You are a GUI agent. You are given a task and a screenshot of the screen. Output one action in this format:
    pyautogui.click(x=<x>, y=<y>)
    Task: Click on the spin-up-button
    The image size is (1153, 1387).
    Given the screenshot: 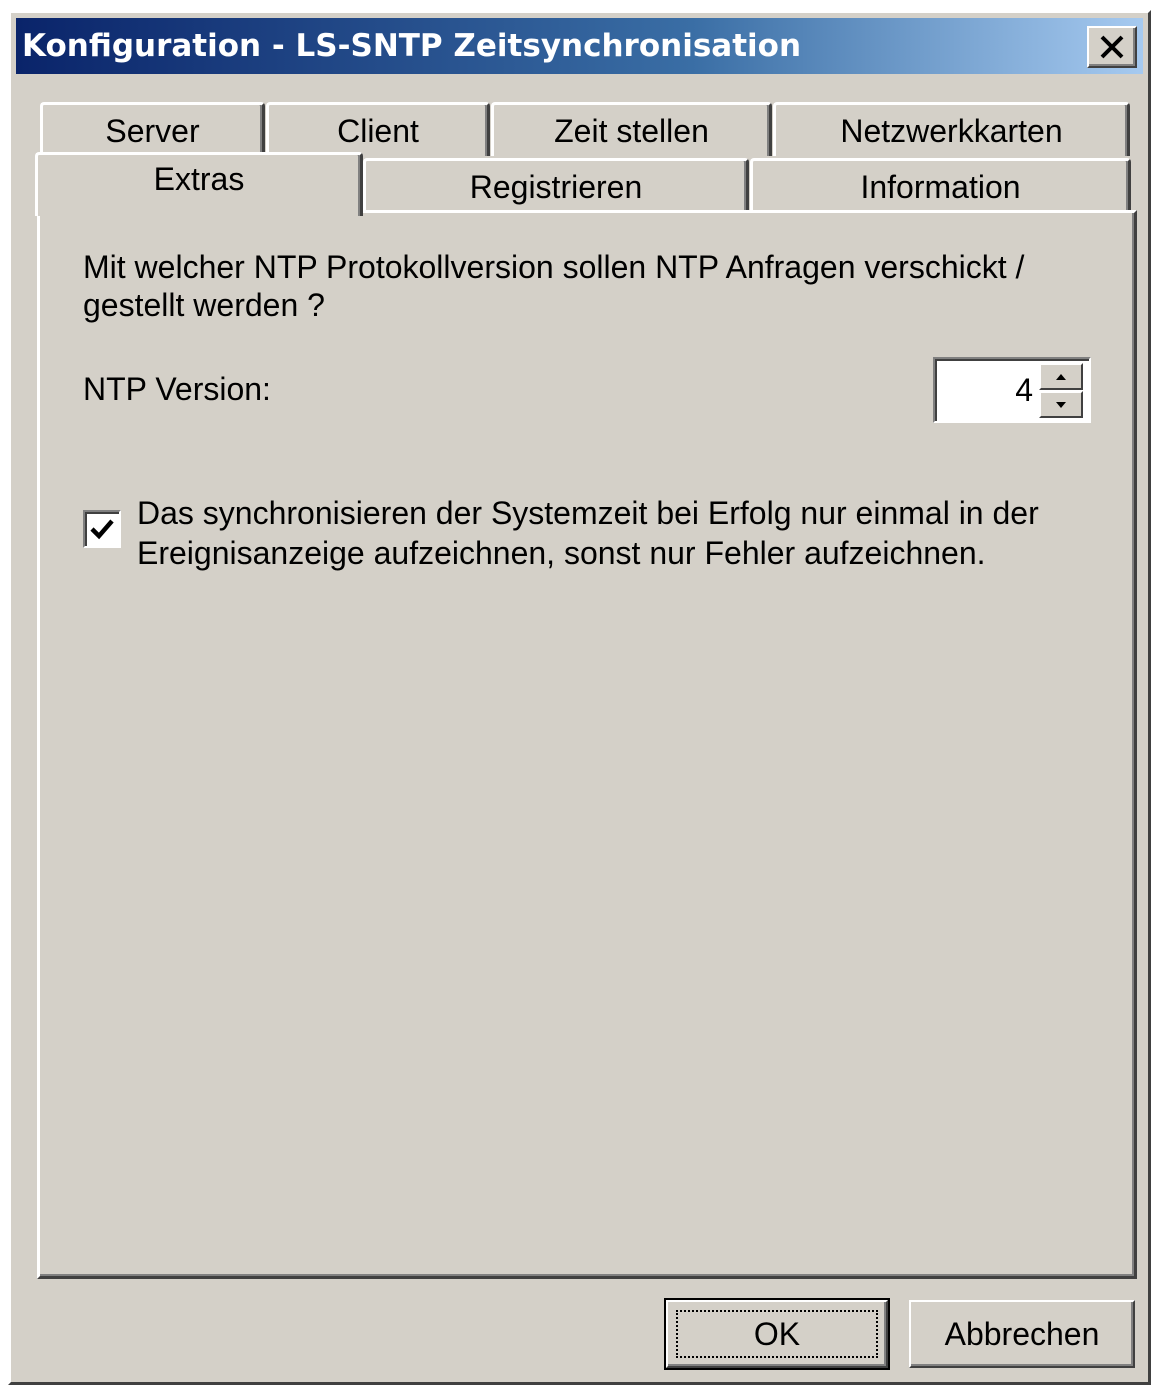 What is the action you would take?
    pyautogui.click(x=1061, y=376)
    